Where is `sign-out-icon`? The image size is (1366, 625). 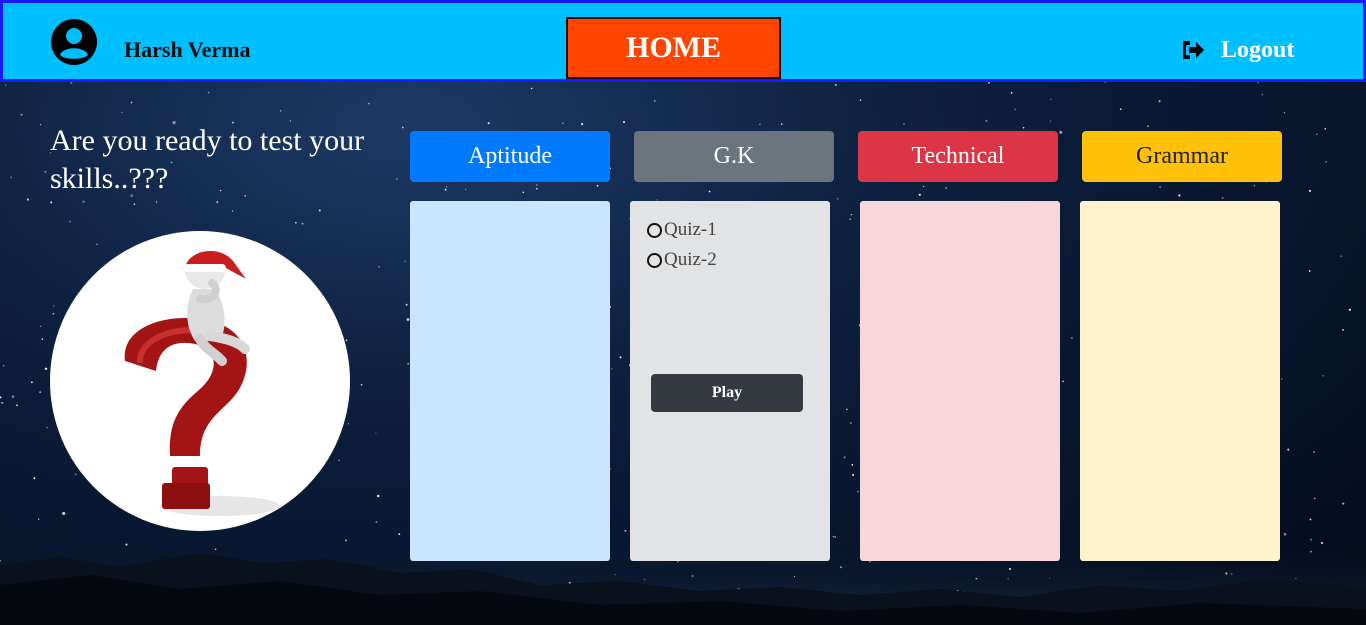 sign-out-icon is located at coordinates (1193, 50).